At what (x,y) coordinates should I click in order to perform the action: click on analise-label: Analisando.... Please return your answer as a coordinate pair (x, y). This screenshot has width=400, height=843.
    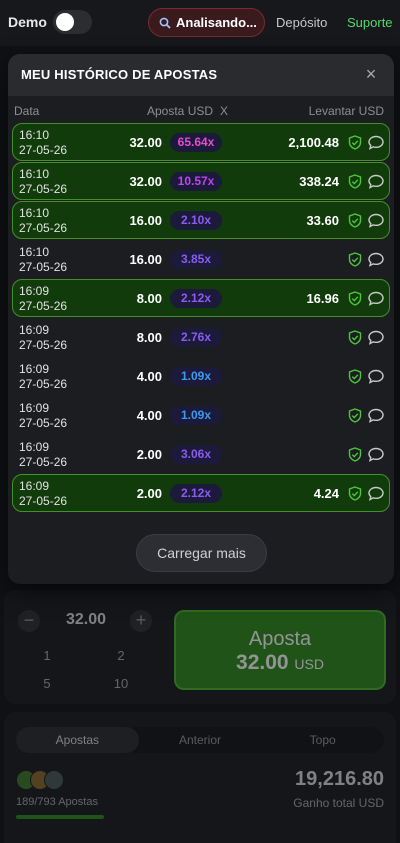
    Looking at the image, I should click on (216, 22).